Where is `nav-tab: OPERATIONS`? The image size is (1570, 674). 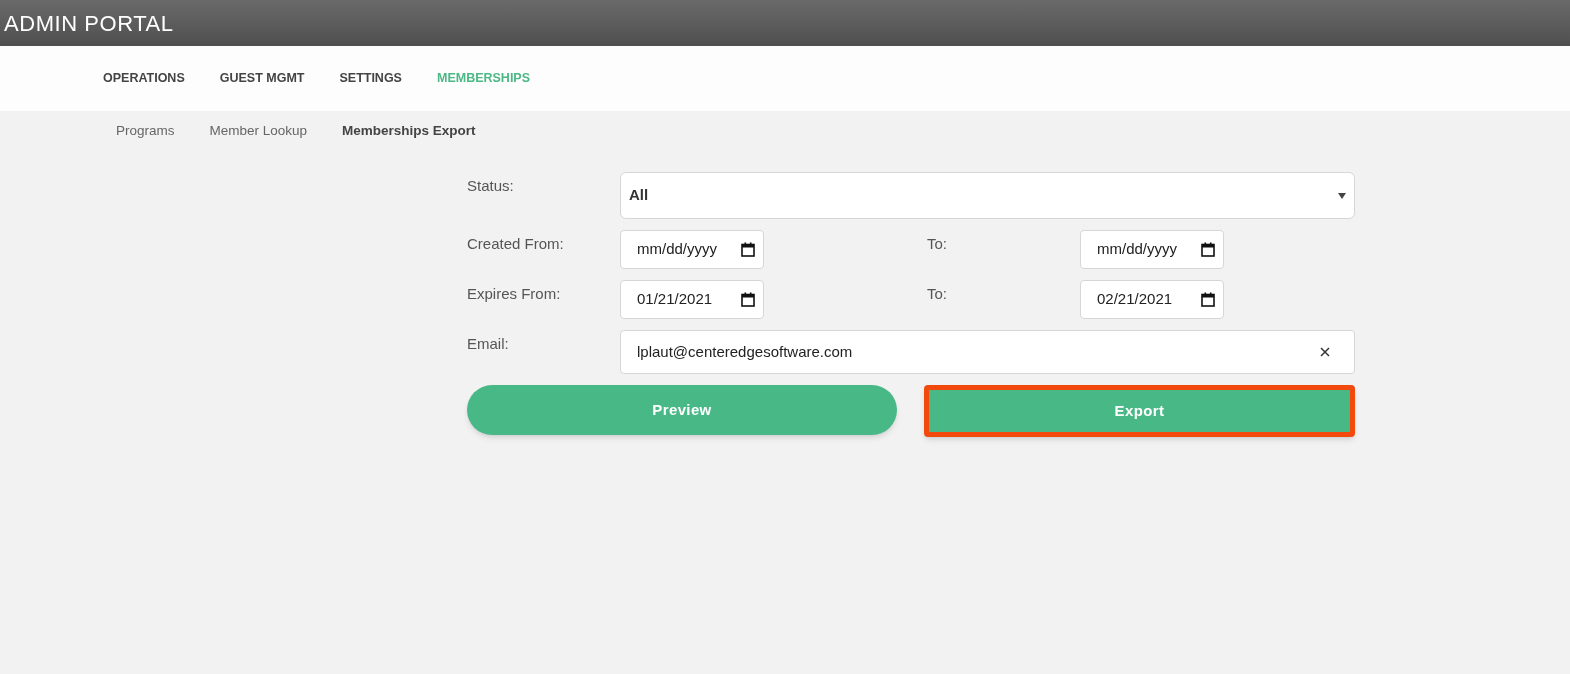
nav-tab: OPERATIONS is located at coordinates (144, 78).